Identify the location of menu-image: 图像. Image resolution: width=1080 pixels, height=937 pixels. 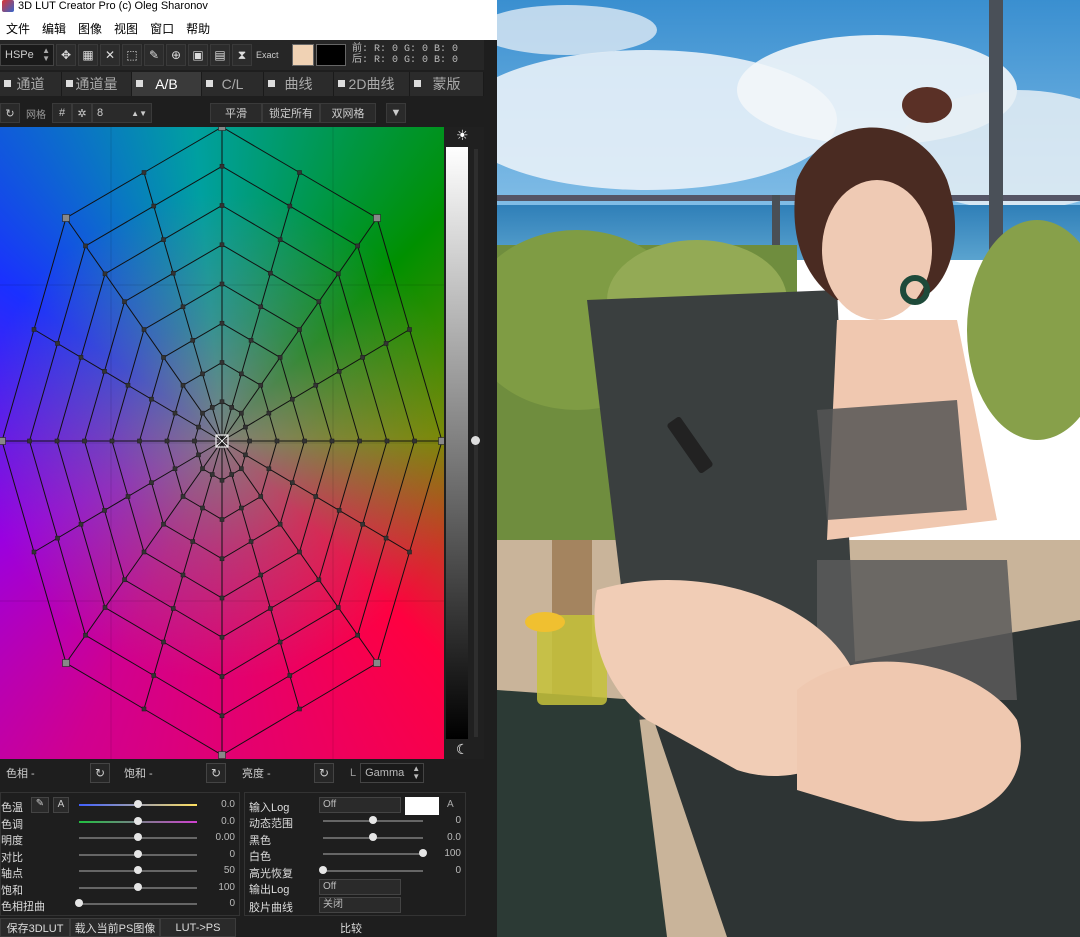
(90, 28).